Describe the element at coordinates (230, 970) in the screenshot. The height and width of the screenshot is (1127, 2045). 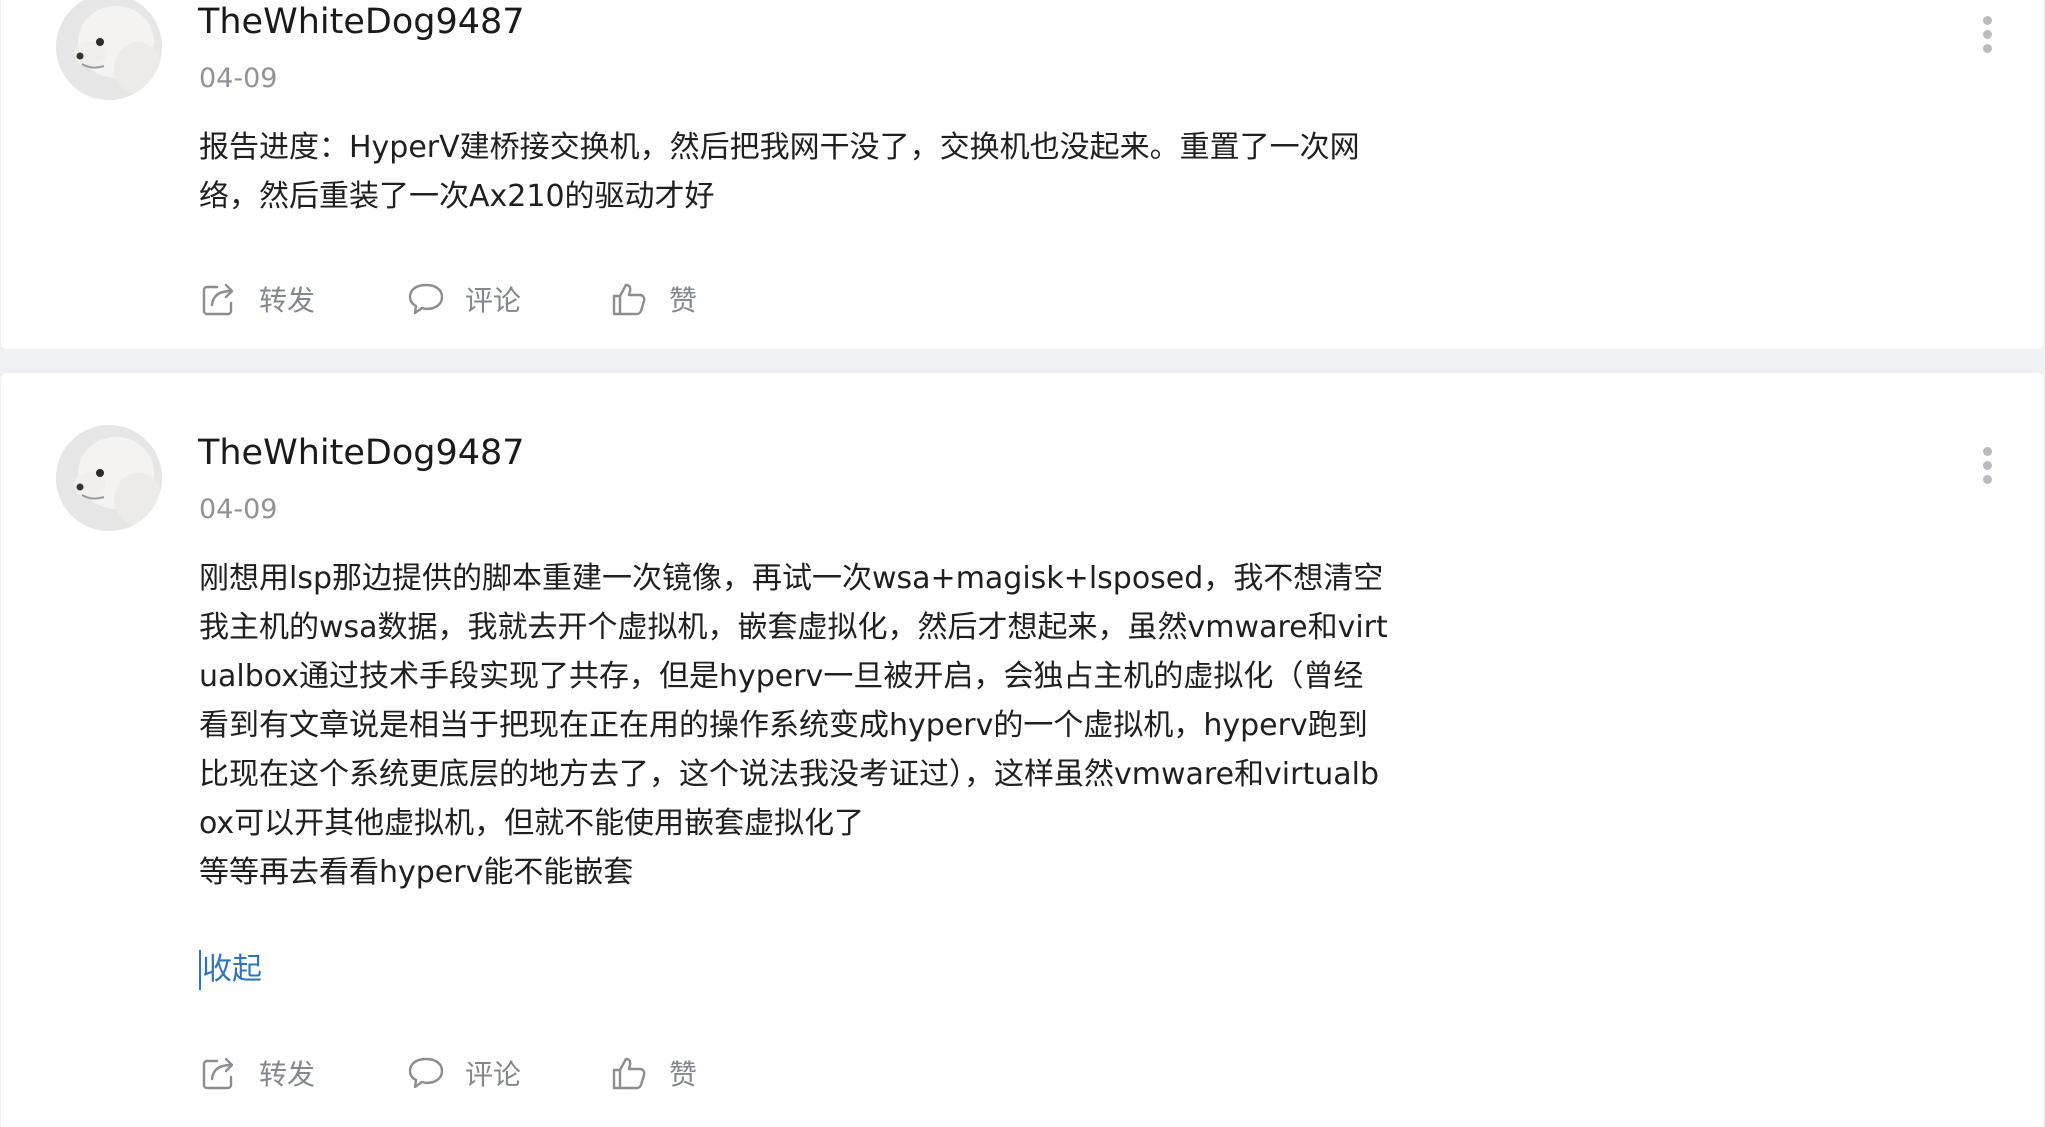
I see `collapse-link: 收起` at that location.